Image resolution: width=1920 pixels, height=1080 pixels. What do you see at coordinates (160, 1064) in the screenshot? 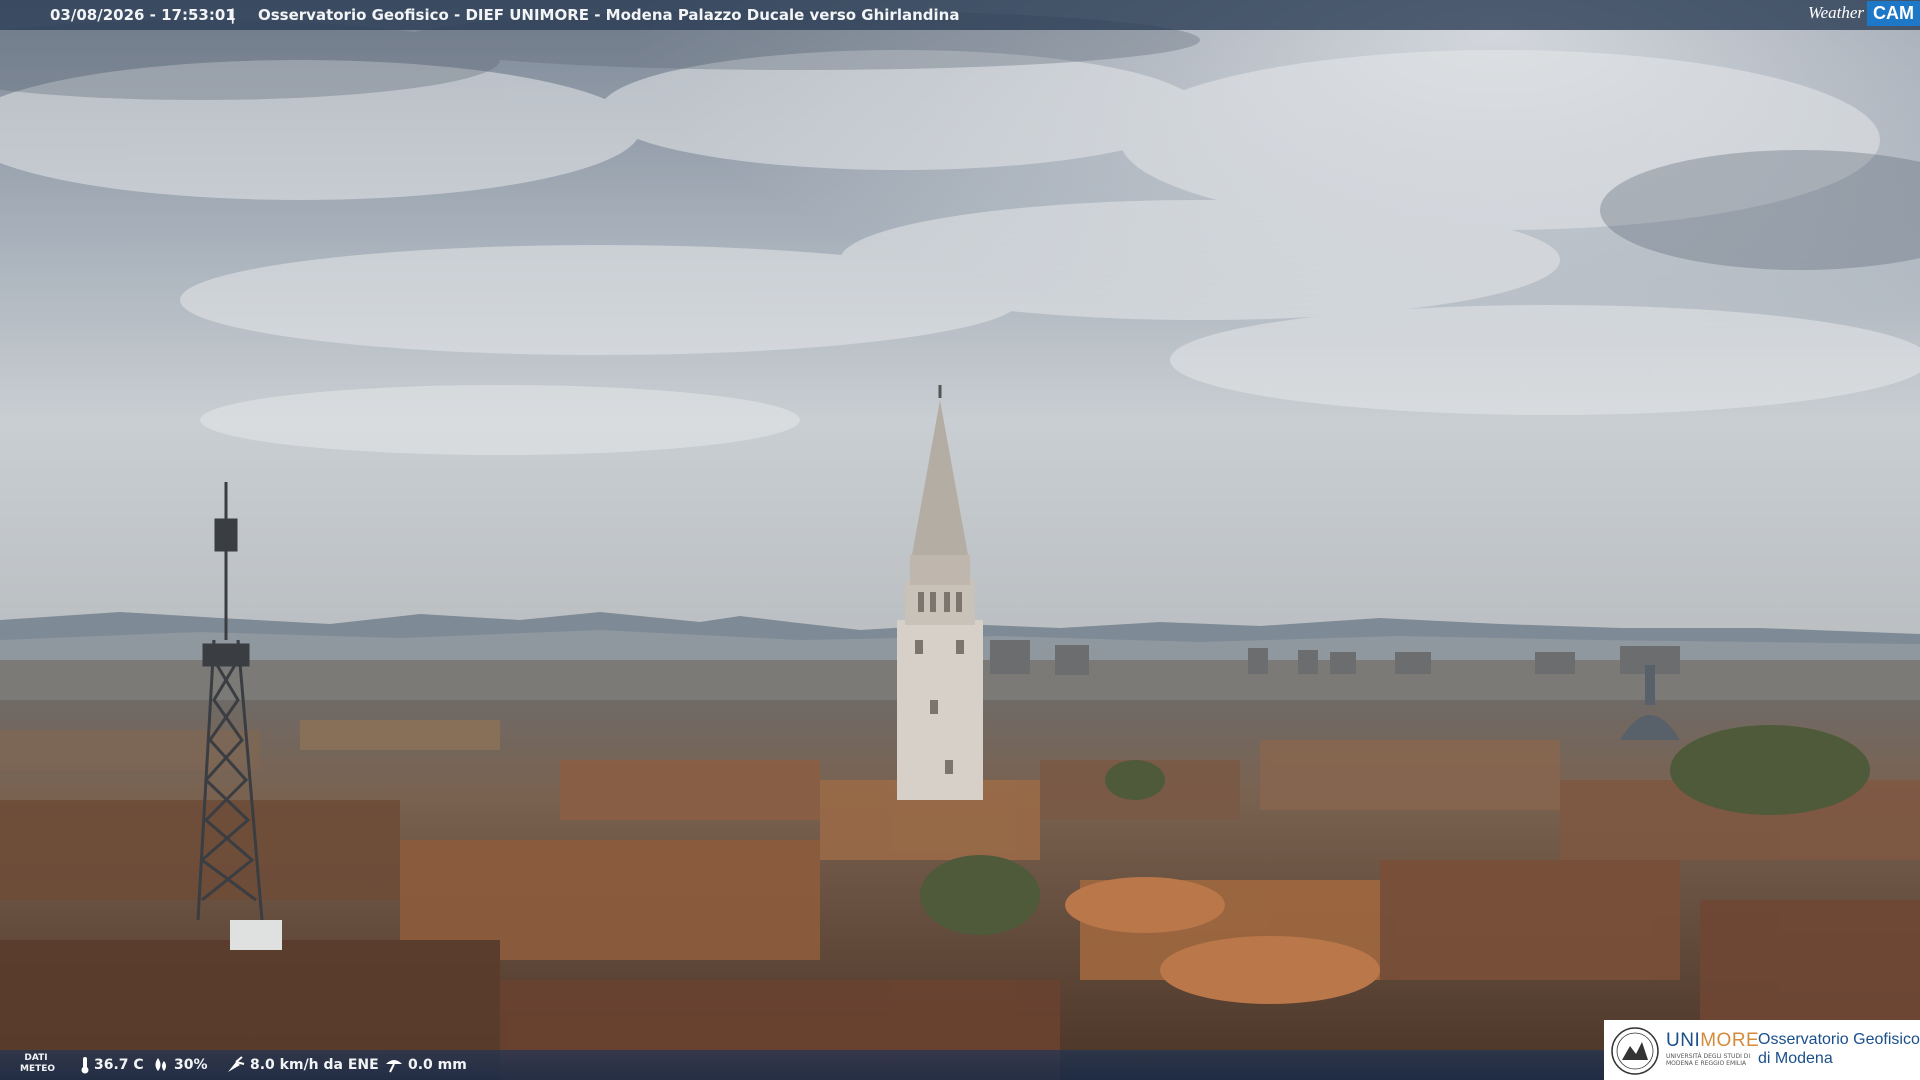
I see `humidity-icon` at bounding box center [160, 1064].